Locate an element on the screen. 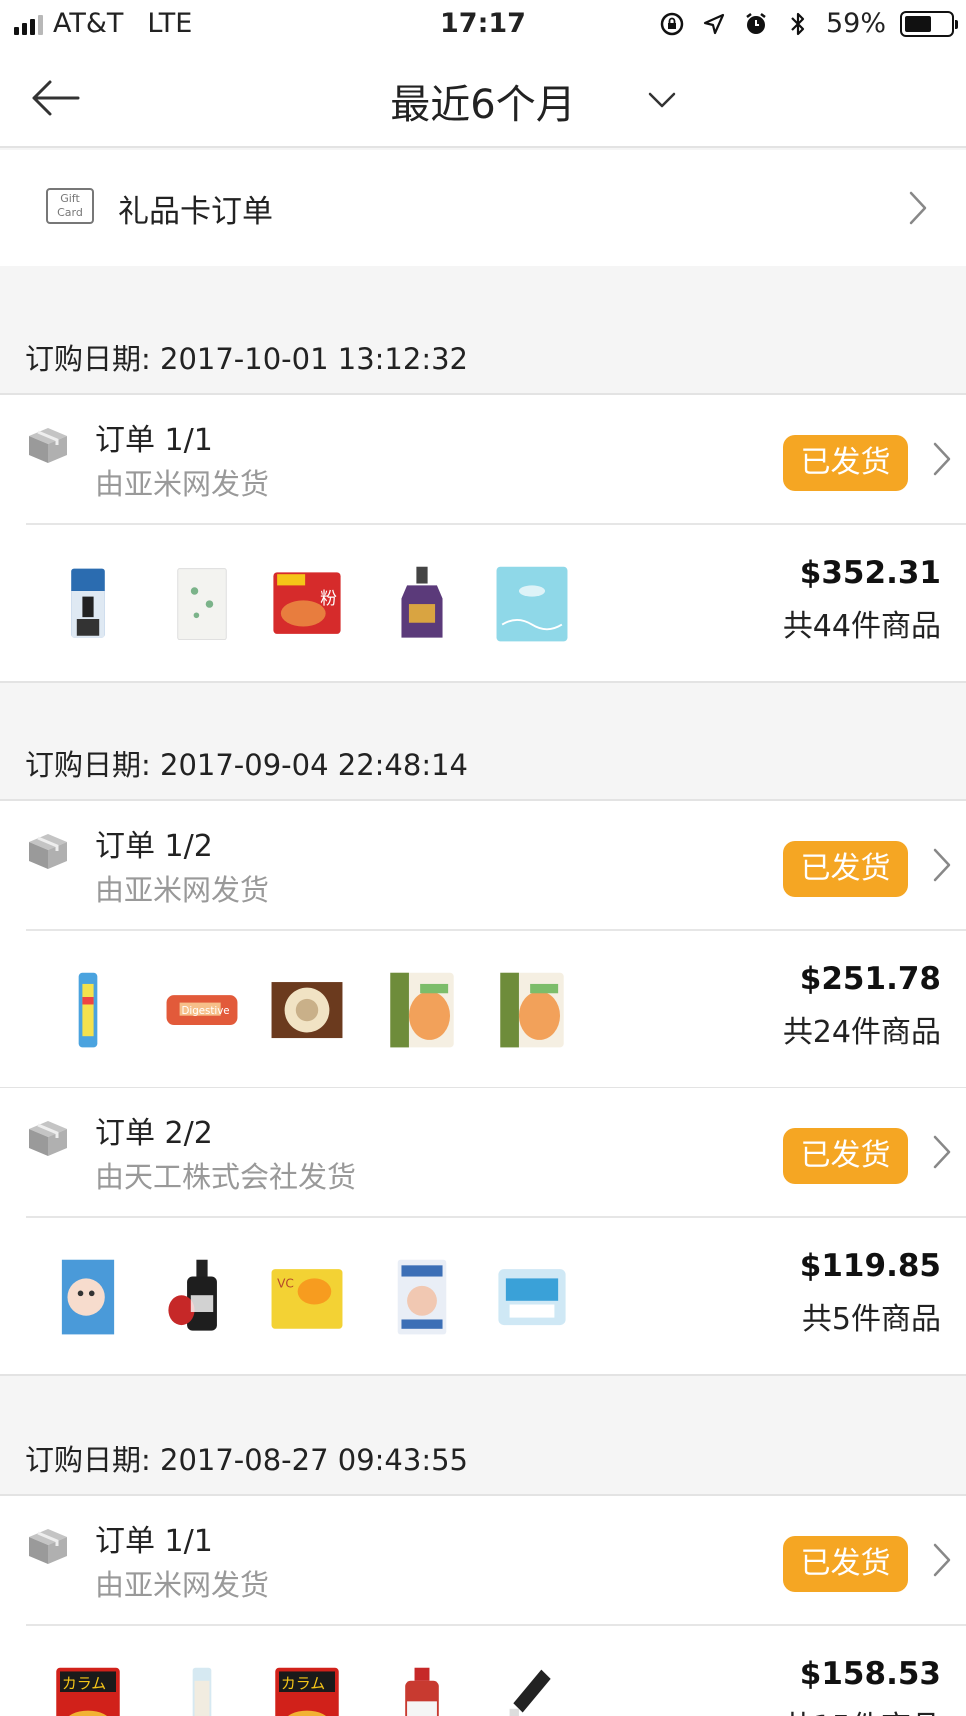  product-thumbnail-liquor-bottle is located at coordinates (422, 605).